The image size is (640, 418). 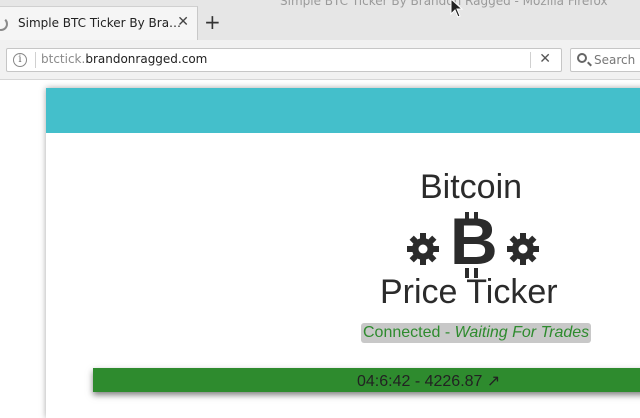 I want to click on bitcoin-logo: B, so click(x=474, y=242).